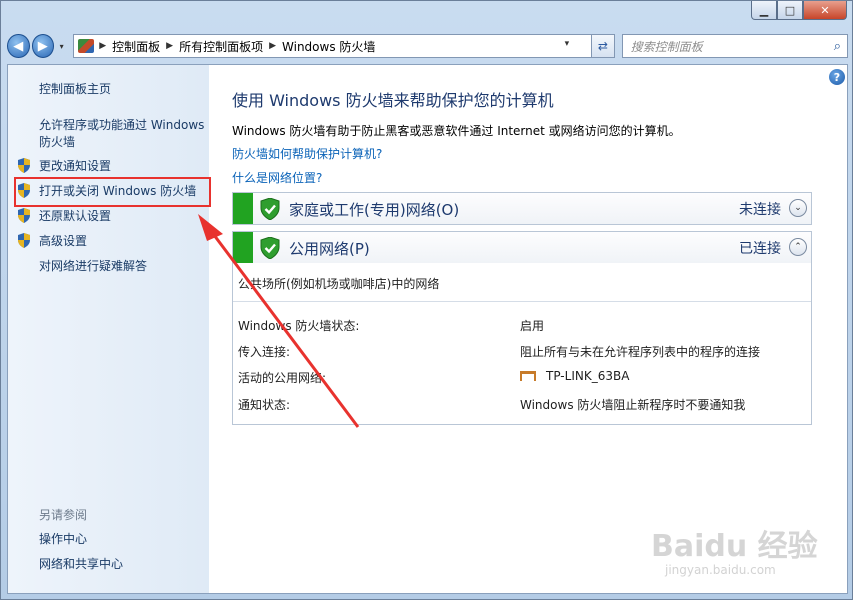 This screenshot has height=600, width=853. Describe the element at coordinates (522, 301) in the screenshot. I see `divider` at that location.